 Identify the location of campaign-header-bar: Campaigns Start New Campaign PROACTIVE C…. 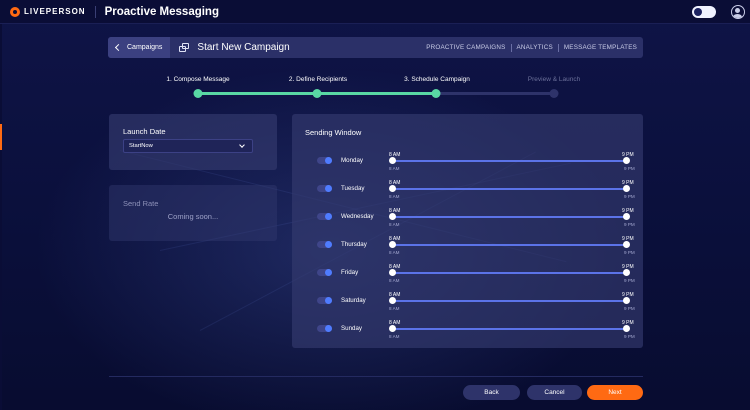
(375, 47).